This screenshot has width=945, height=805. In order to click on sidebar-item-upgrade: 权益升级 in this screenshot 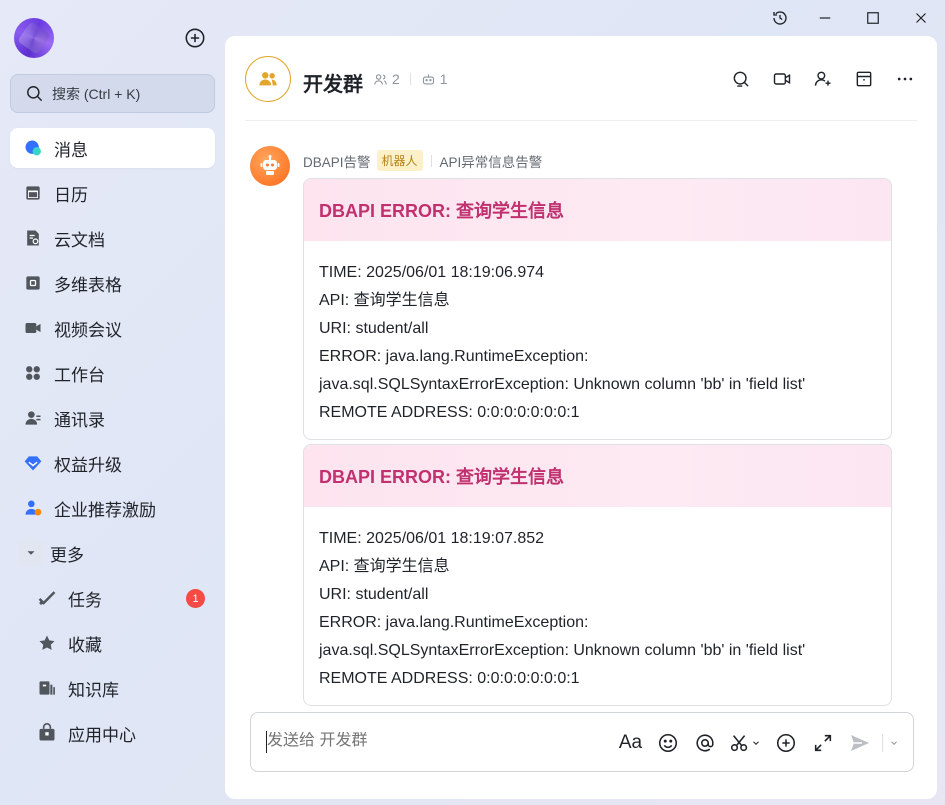, I will do `click(112, 463)`.